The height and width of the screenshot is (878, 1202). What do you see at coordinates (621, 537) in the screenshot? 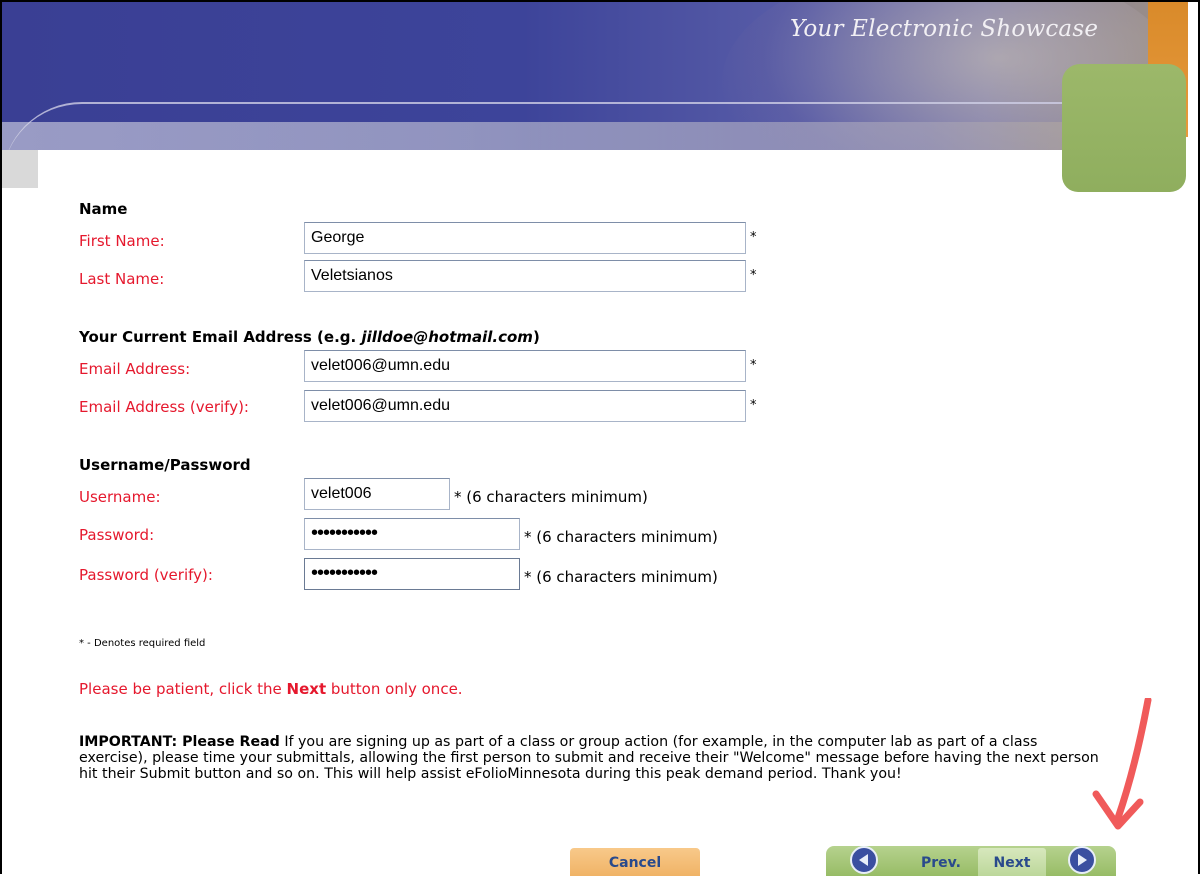
I see `password-hint: * (6 characters minimum)` at bounding box center [621, 537].